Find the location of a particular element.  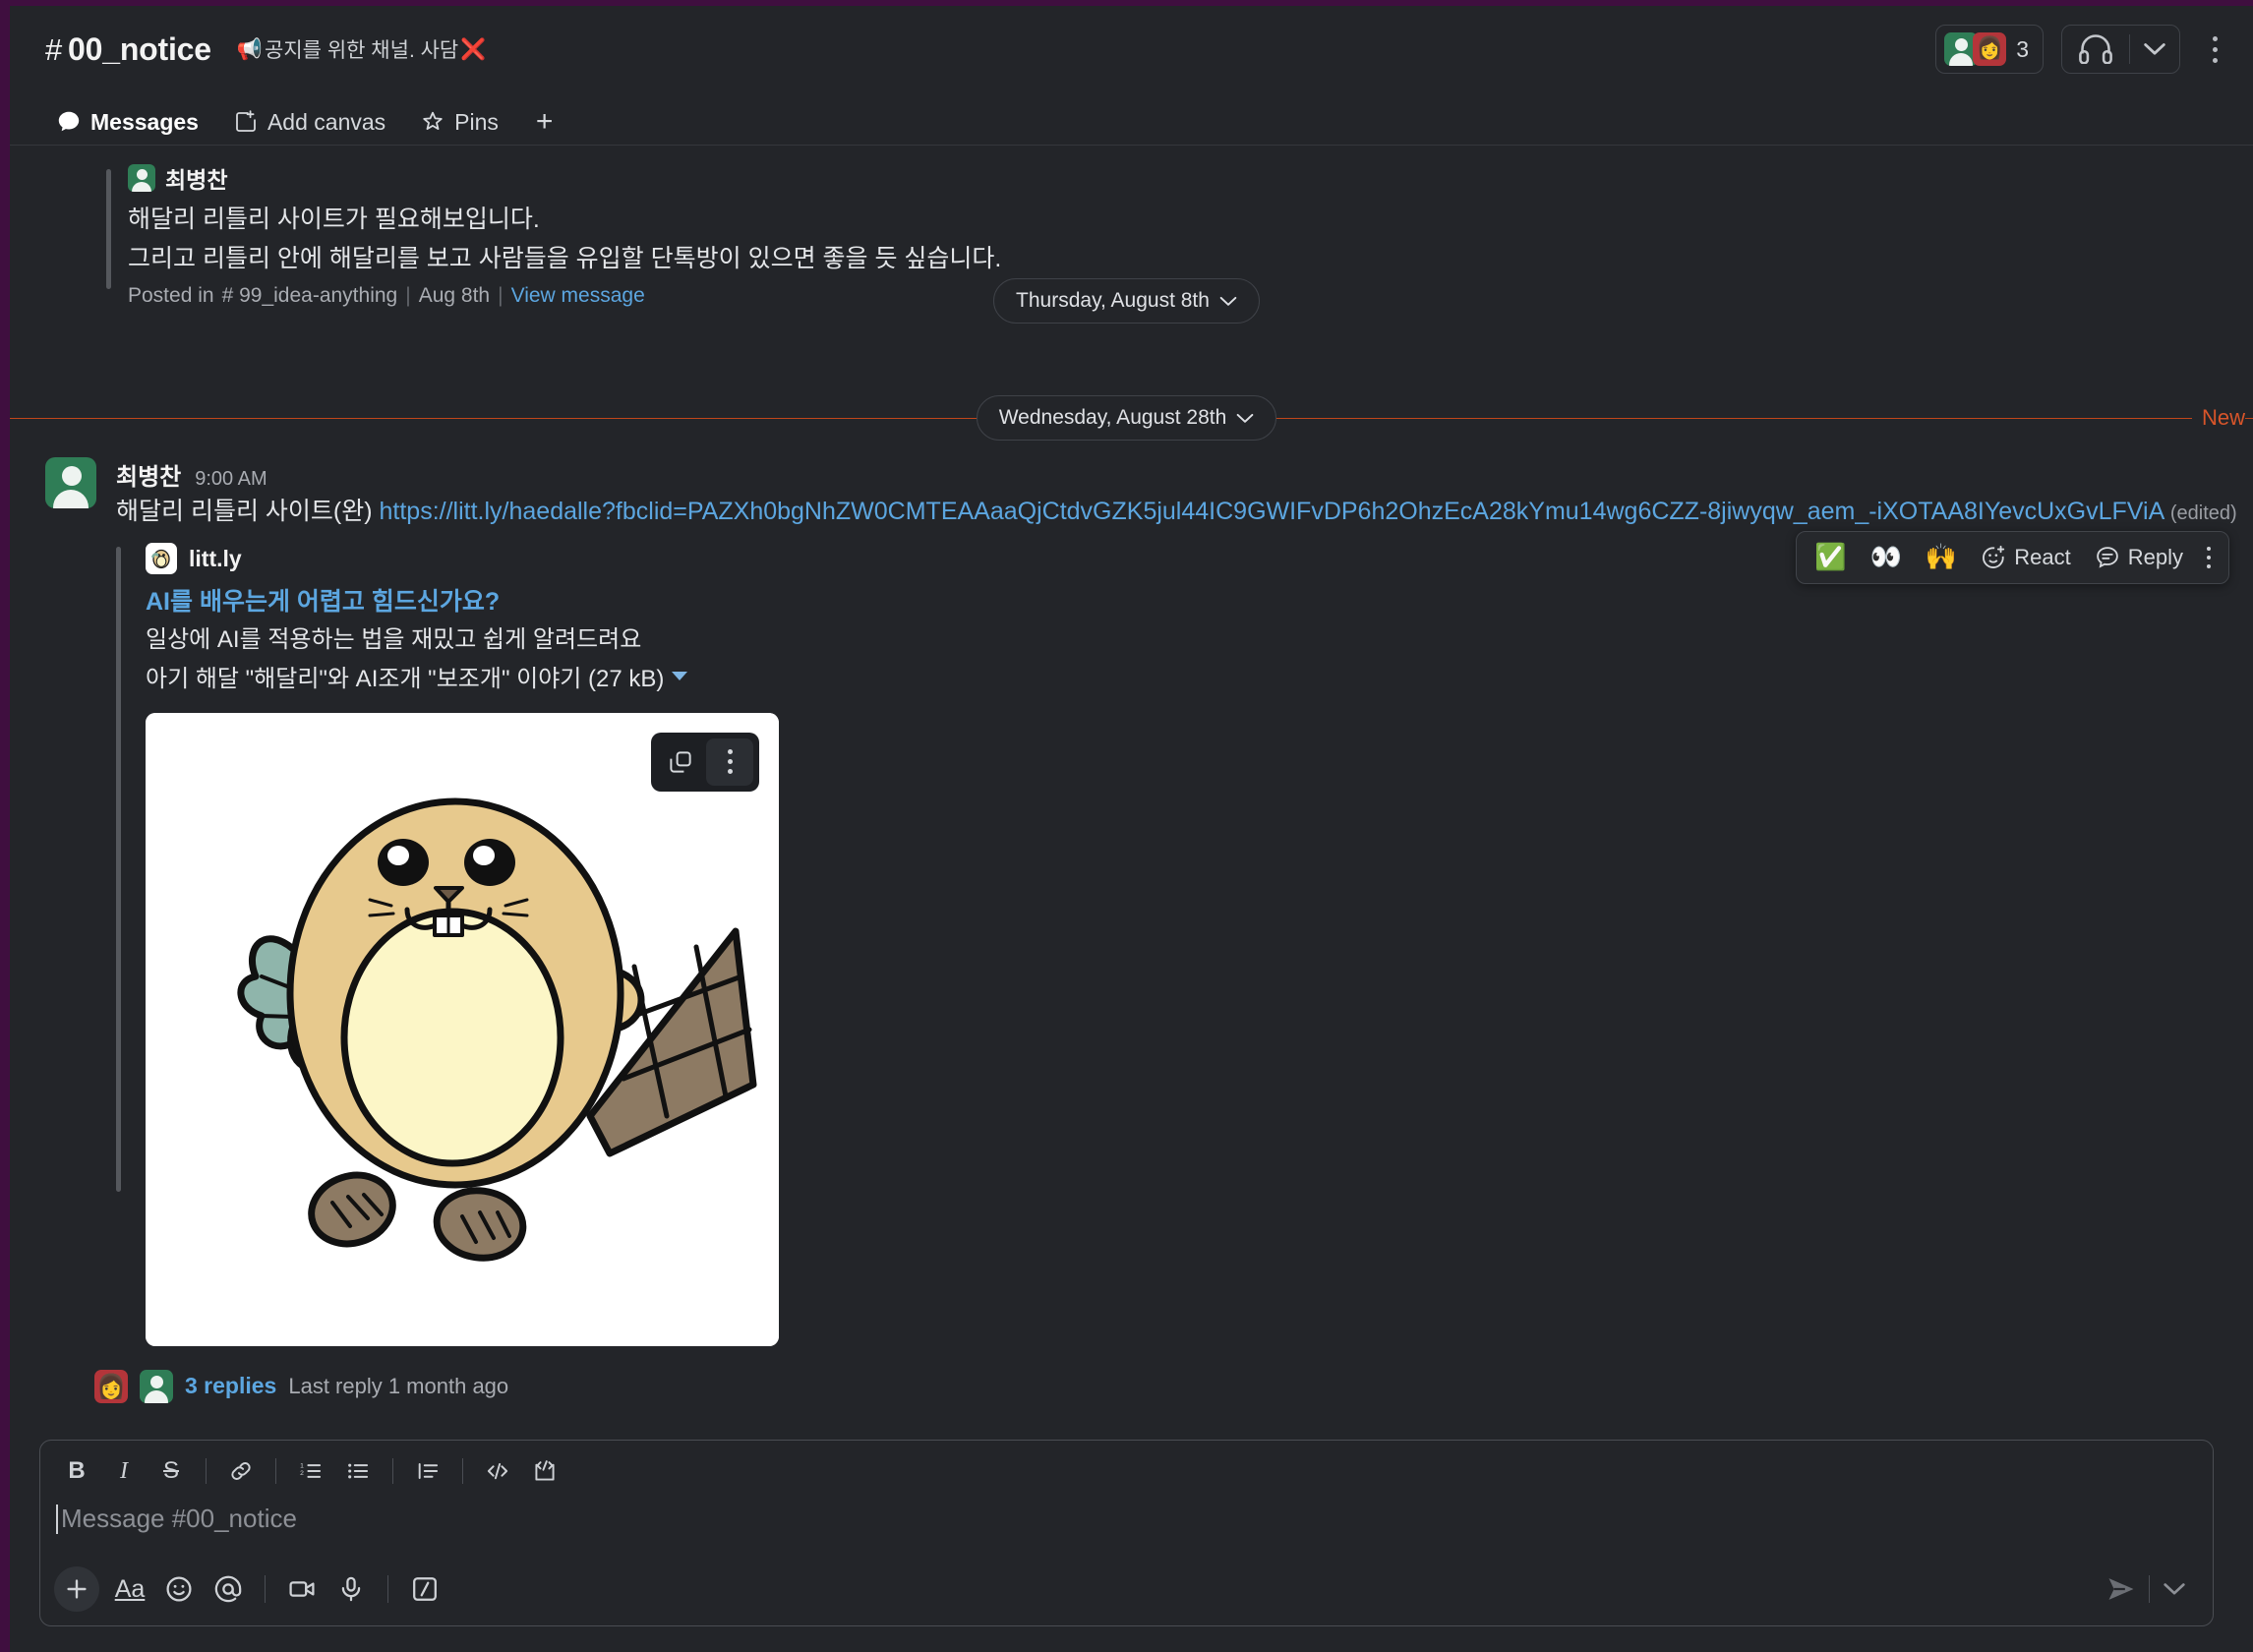

white-check-mark-icon: ✅ is located at coordinates (1830, 557).